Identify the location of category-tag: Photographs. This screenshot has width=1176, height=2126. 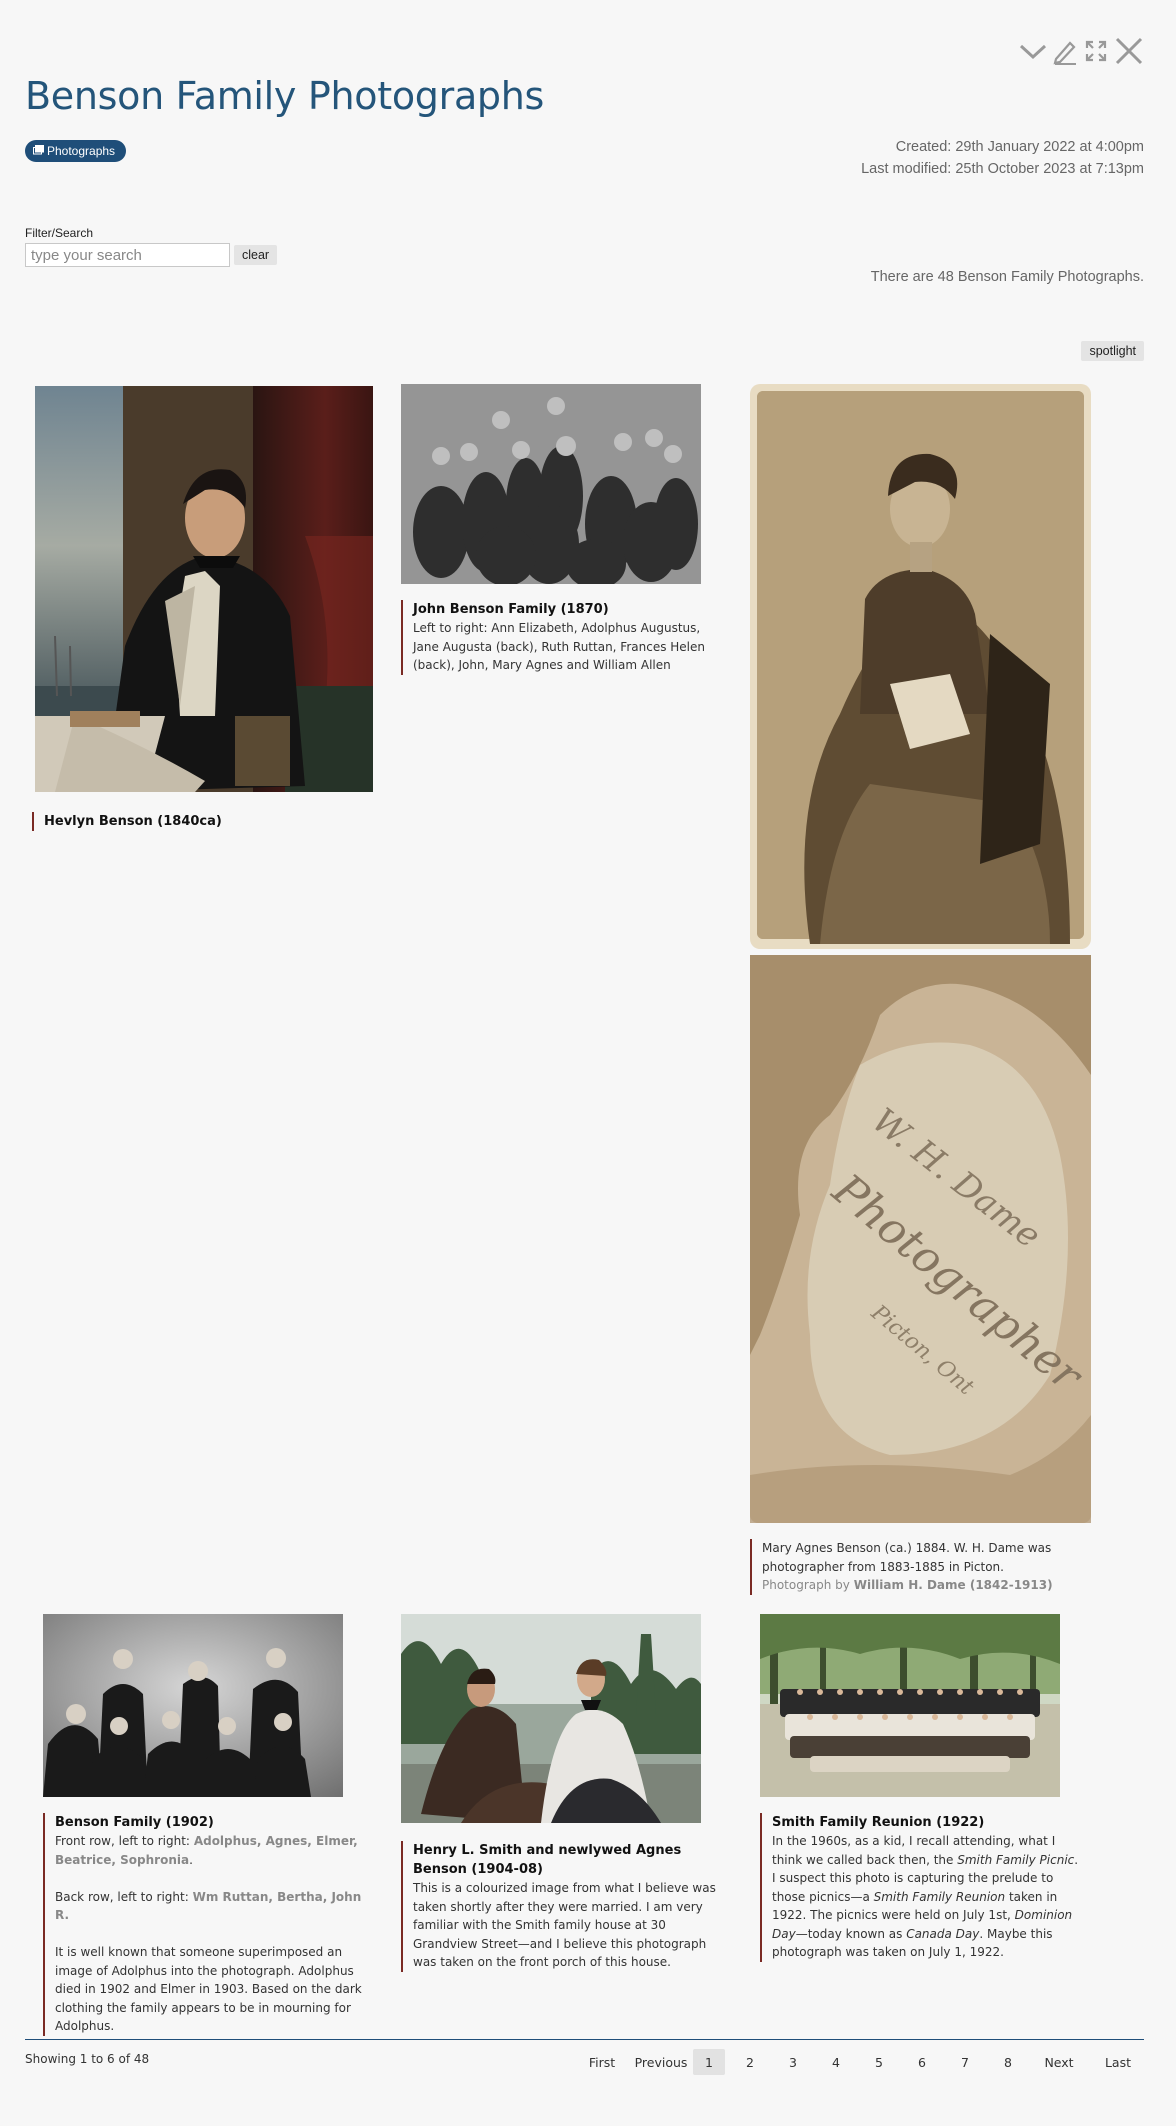
(76, 151).